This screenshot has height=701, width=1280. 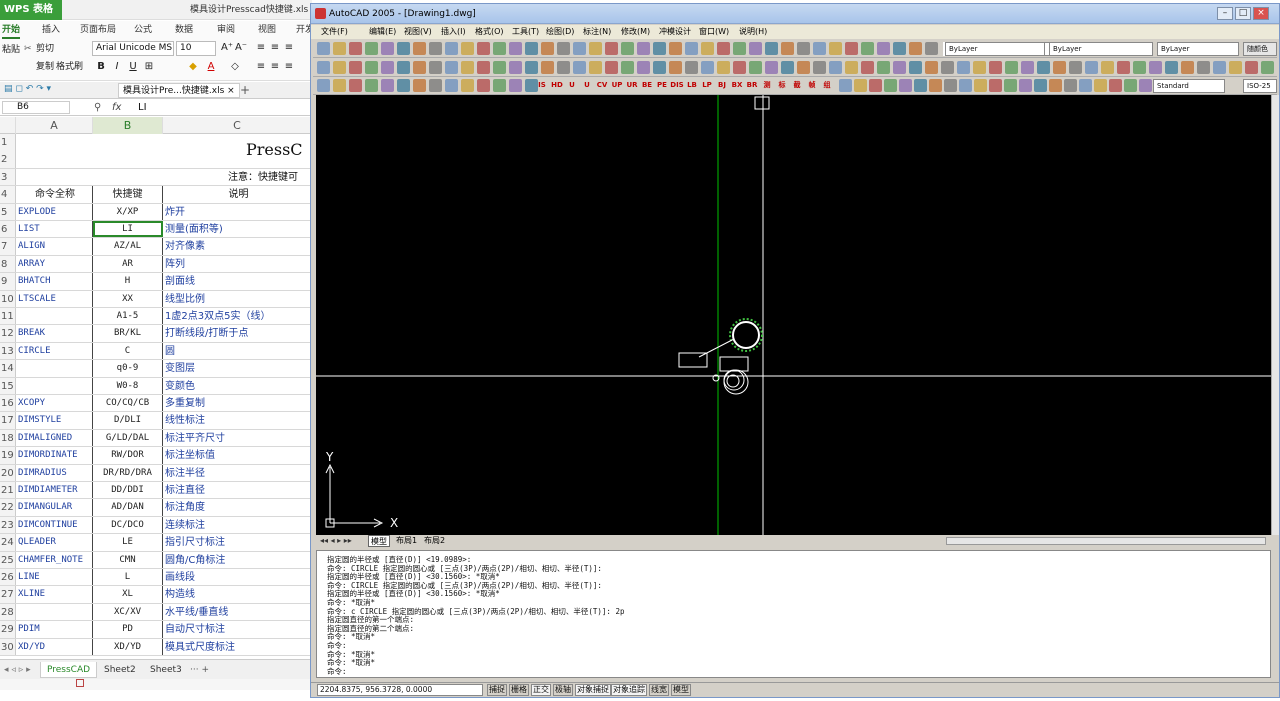 What do you see at coordinates (1260, 86) in the screenshot?
I see `dim-style-dropdown: ISO-25` at bounding box center [1260, 86].